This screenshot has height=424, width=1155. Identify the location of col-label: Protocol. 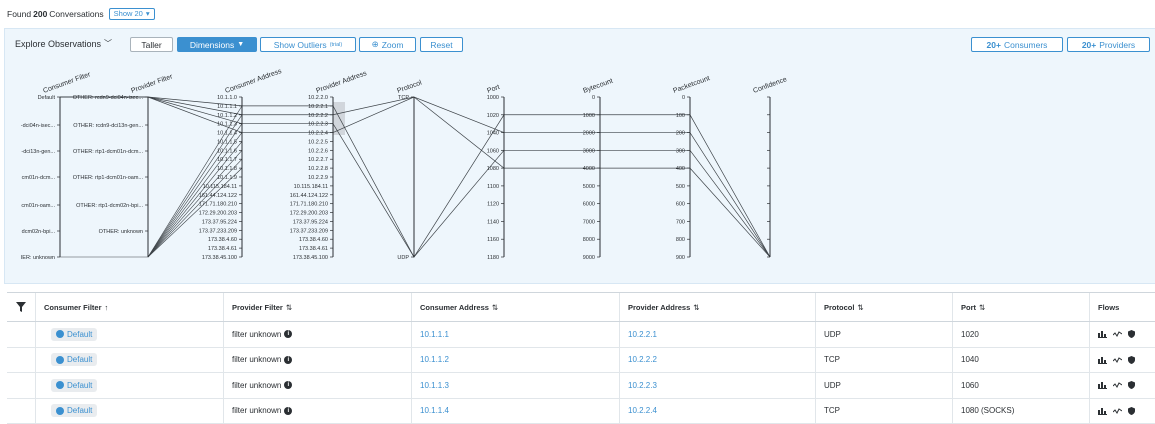
(839, 307).